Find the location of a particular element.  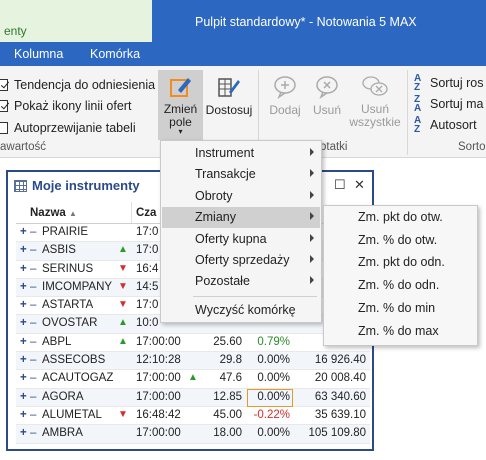

sort-ascending-button: AZ Sortuj ros is located at coordinates (449, 83).